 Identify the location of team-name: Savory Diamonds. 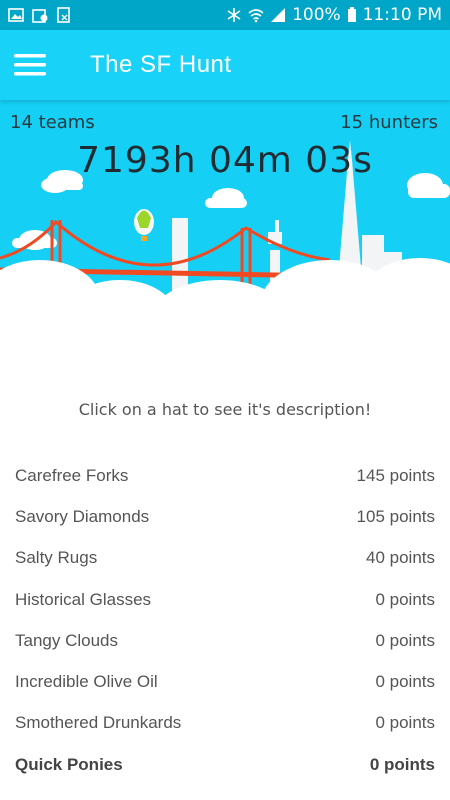
(82, 516).